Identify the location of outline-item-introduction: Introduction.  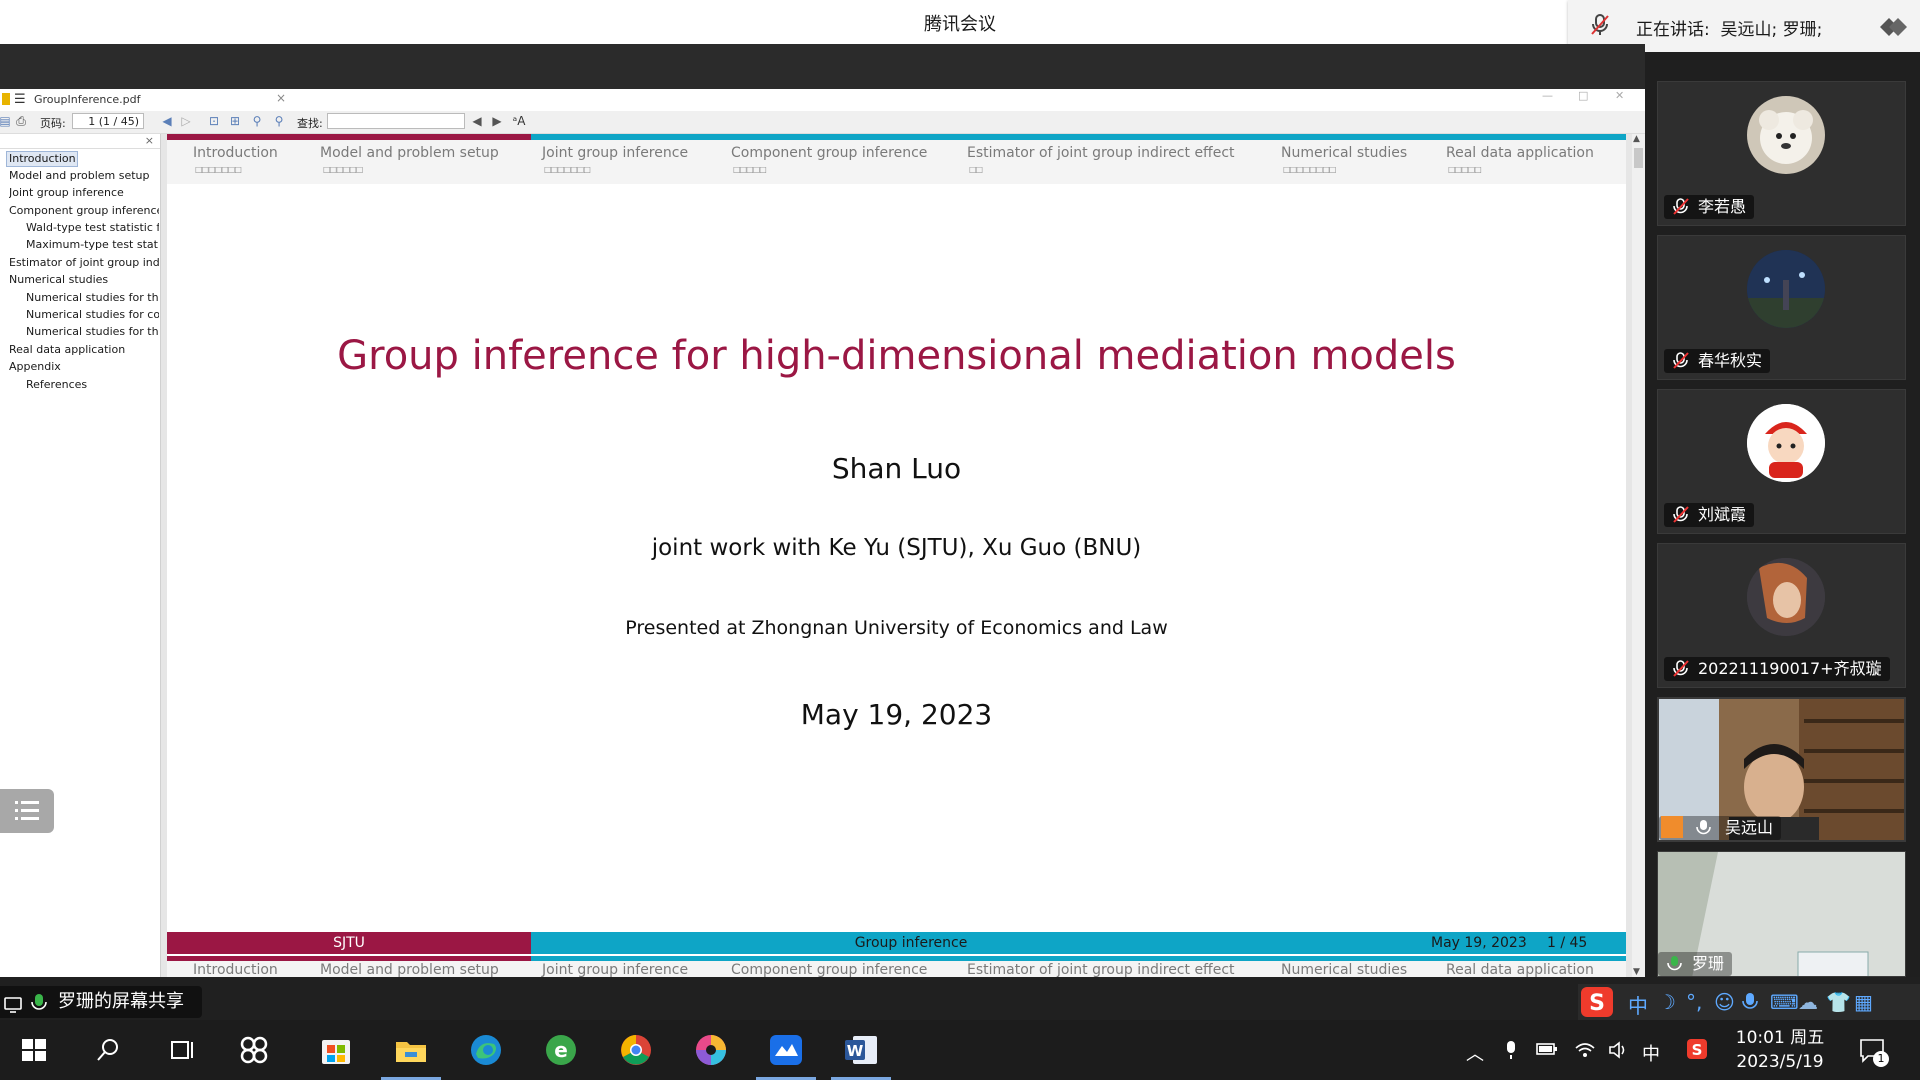
(42, 159).